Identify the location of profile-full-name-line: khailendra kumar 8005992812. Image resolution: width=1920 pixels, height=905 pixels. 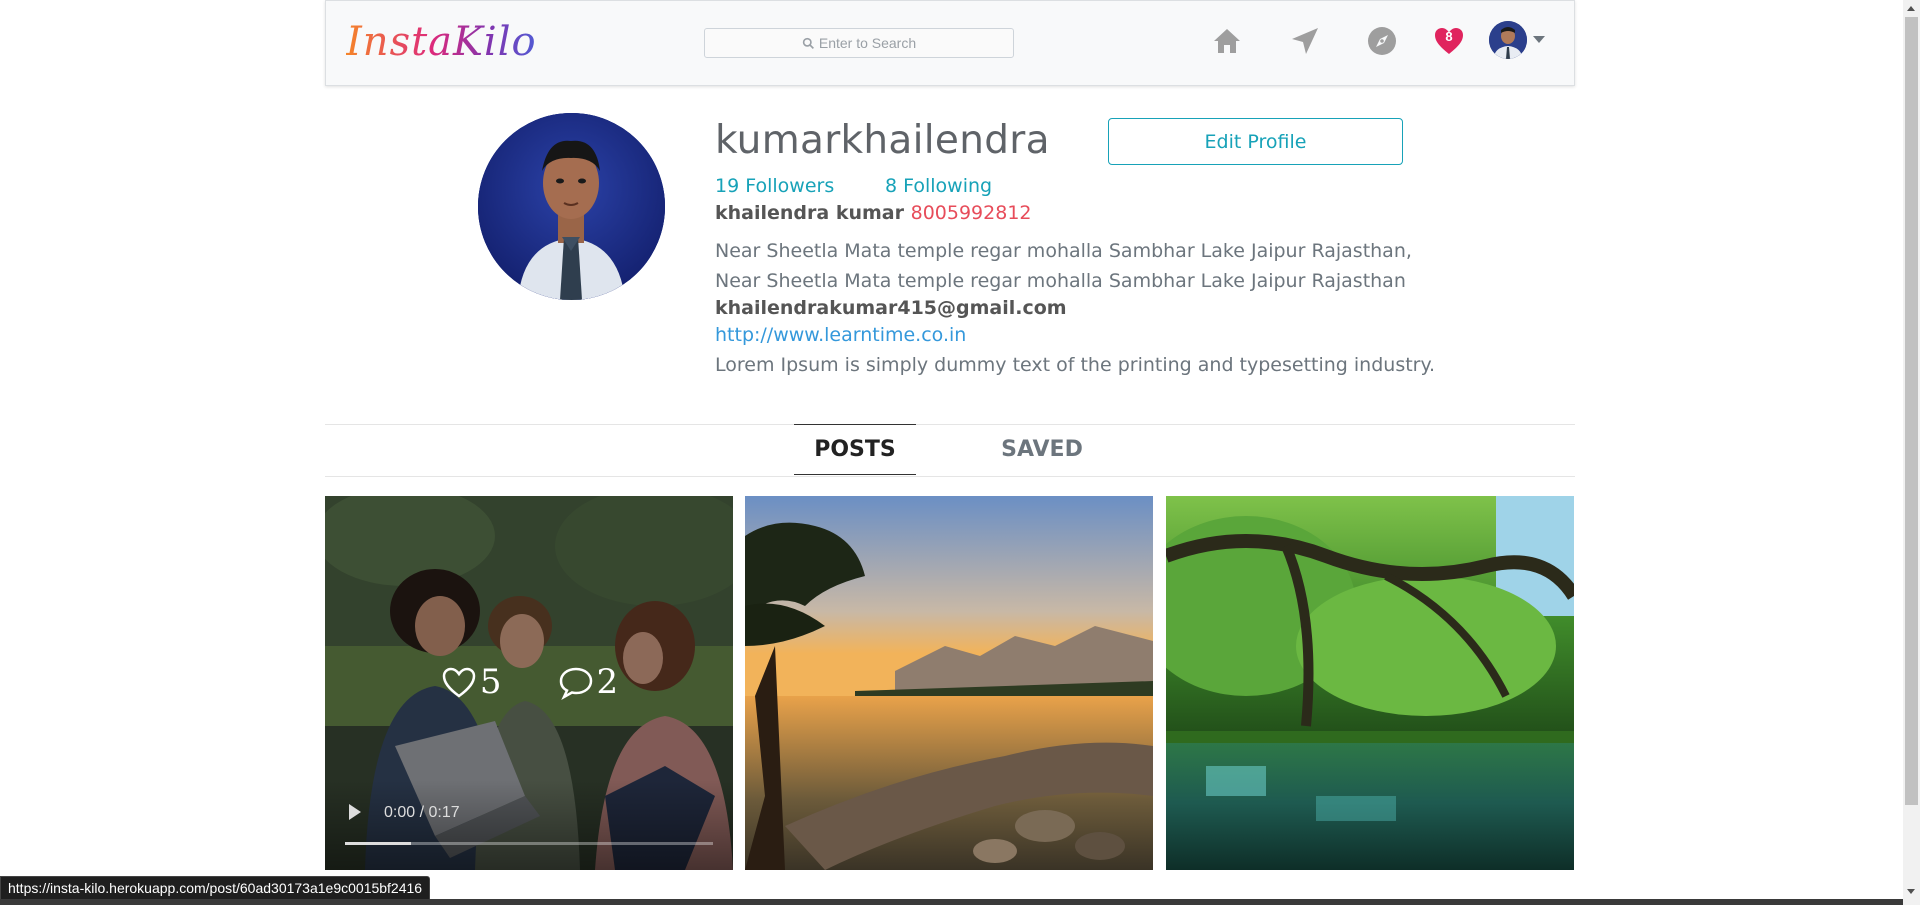
(873, 213).